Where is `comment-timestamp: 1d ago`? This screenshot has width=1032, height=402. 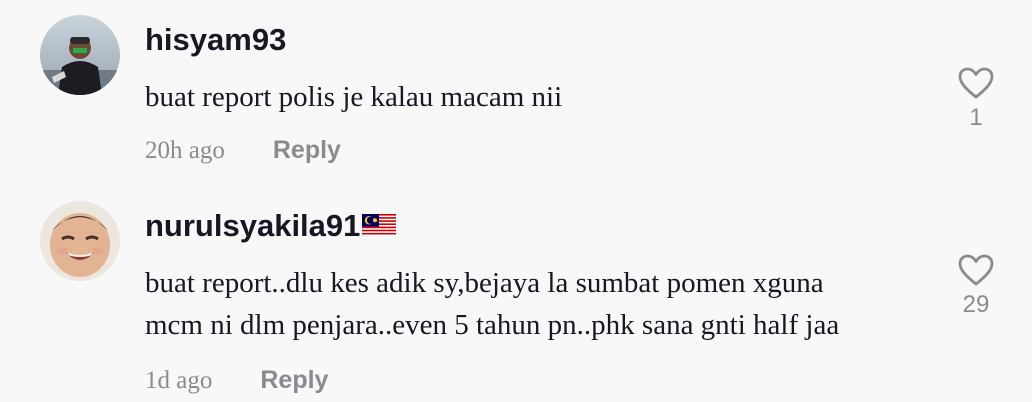
comment-timestamp: 1d ago is located at coordinates (179, 380).